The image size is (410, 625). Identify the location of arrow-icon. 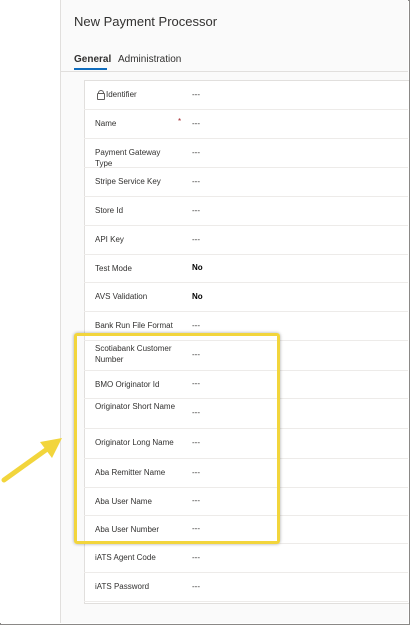
(31, 460).